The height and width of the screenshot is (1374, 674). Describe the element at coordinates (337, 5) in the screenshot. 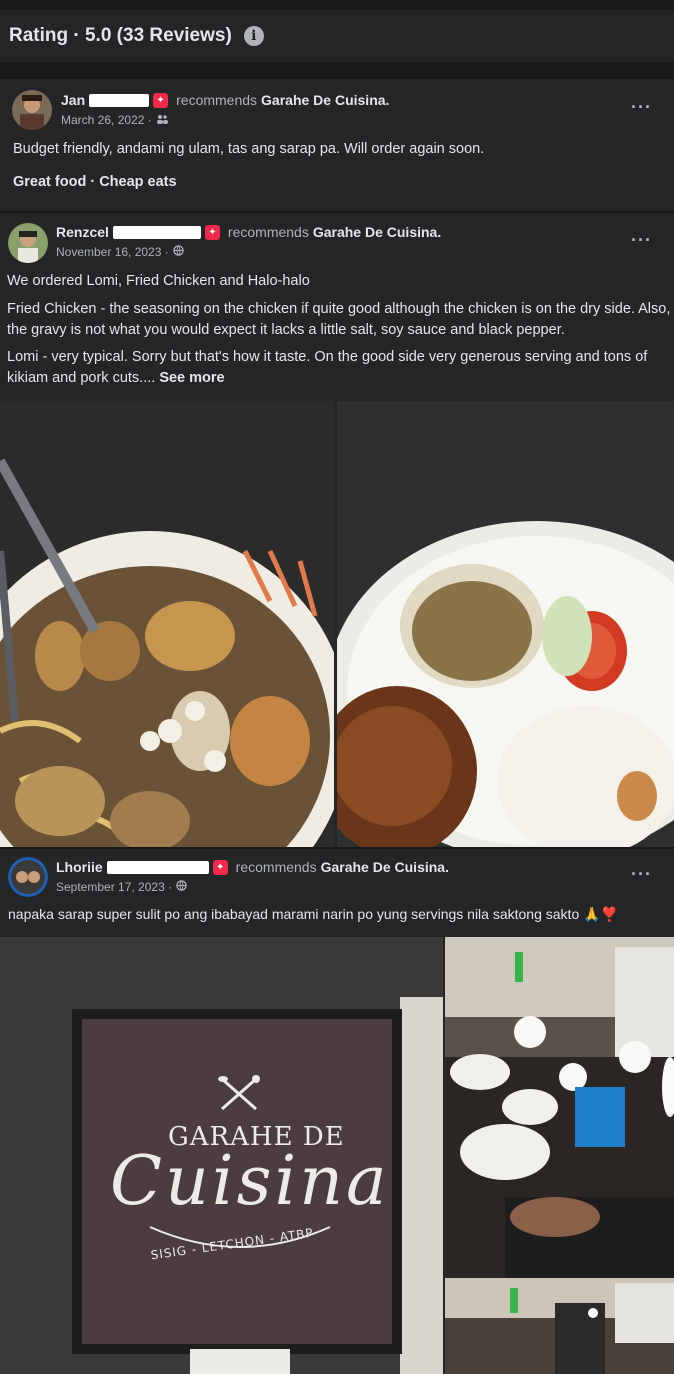

I see `top-strip` at that location.